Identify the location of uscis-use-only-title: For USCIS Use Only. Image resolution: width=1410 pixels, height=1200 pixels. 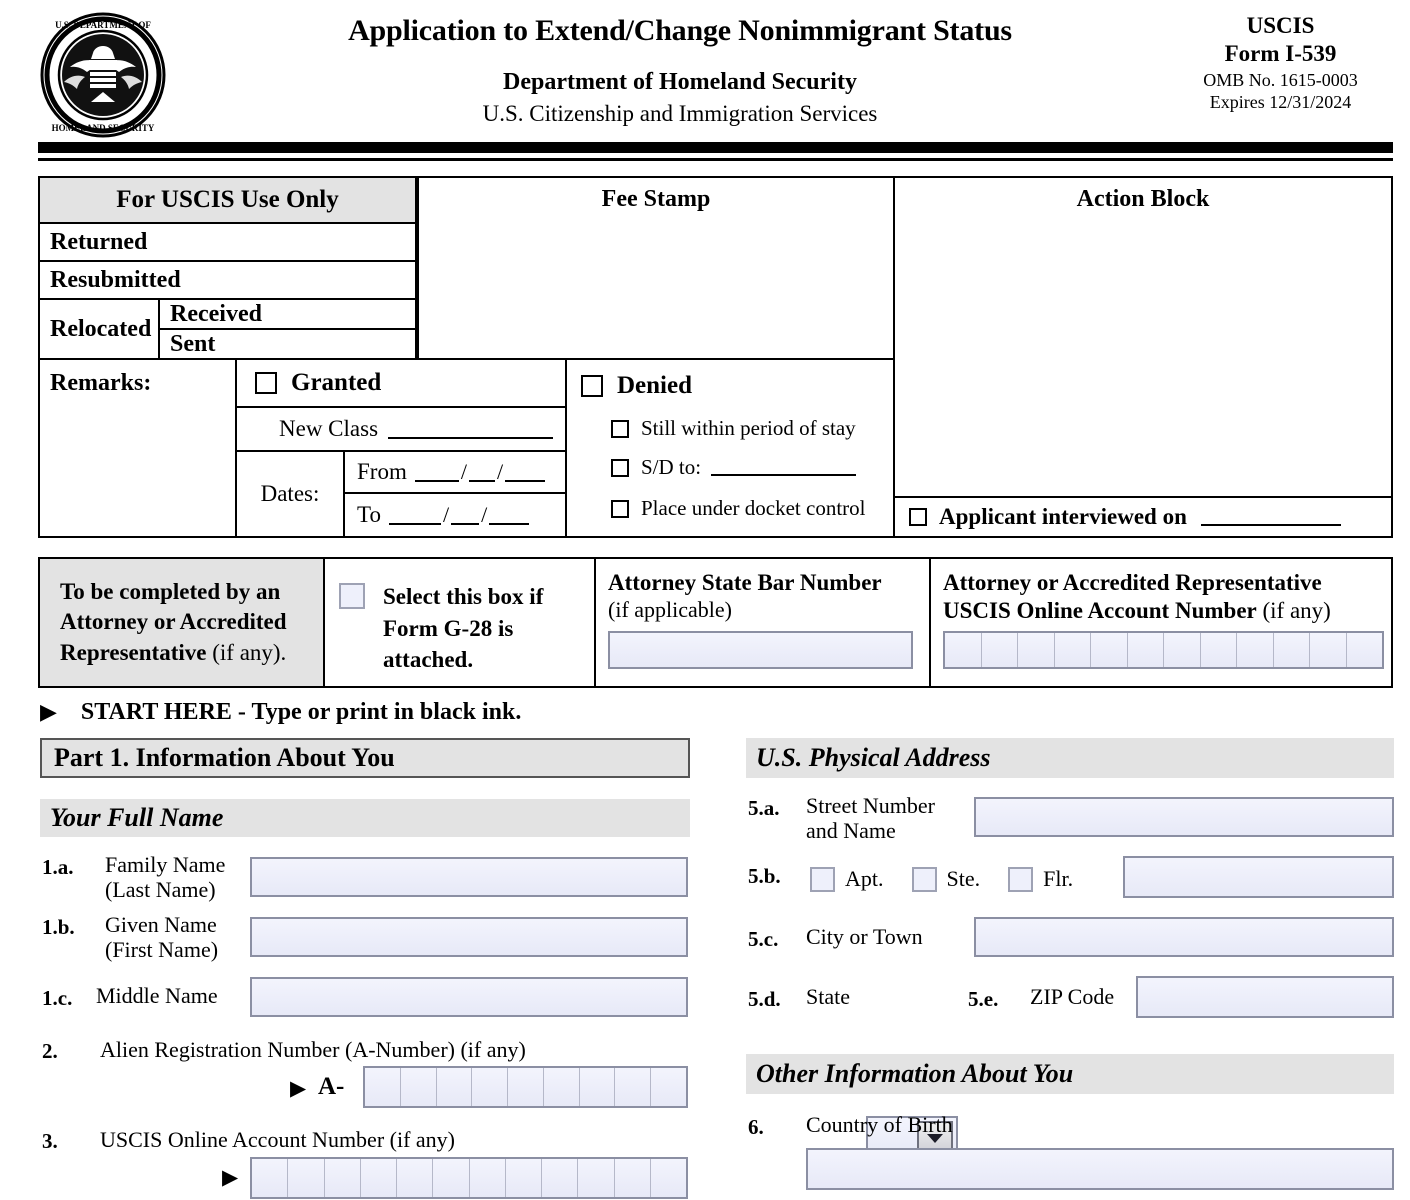
(228, 201).